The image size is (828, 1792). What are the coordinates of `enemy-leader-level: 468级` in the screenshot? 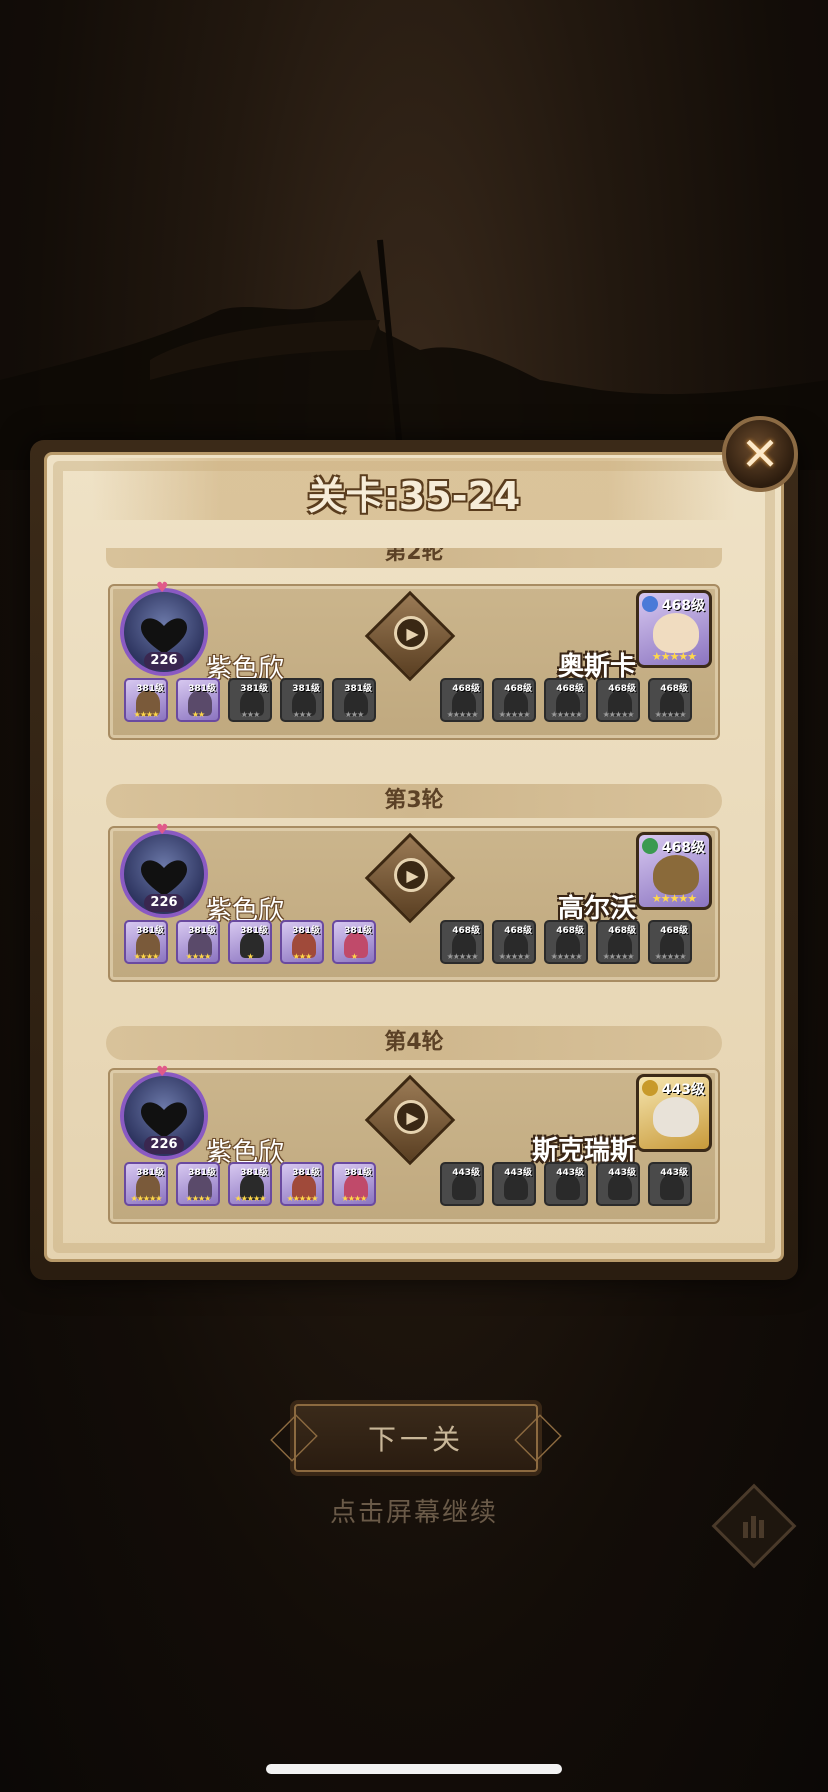 It's located at (683, 606).